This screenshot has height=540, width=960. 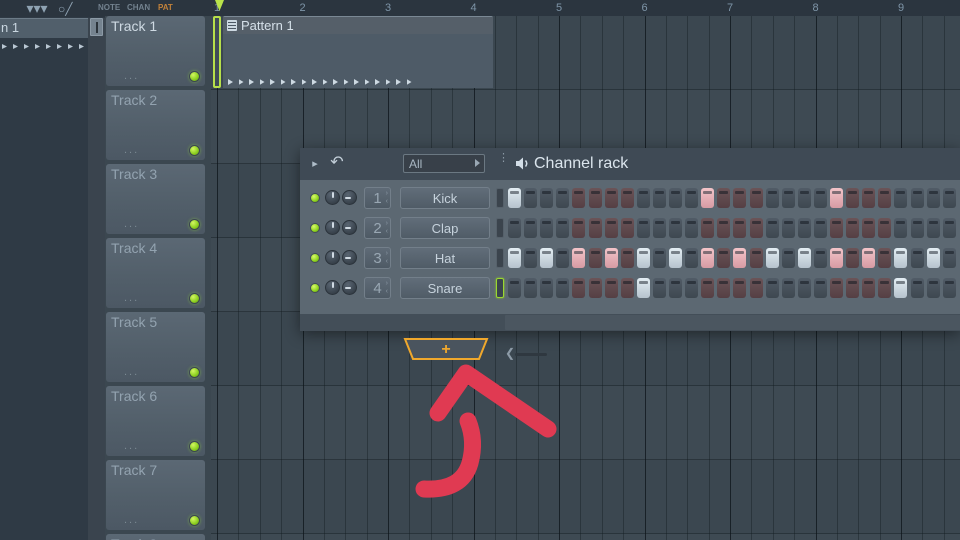 I want to click on step-sequencer-row, so click(x=734, y=228).